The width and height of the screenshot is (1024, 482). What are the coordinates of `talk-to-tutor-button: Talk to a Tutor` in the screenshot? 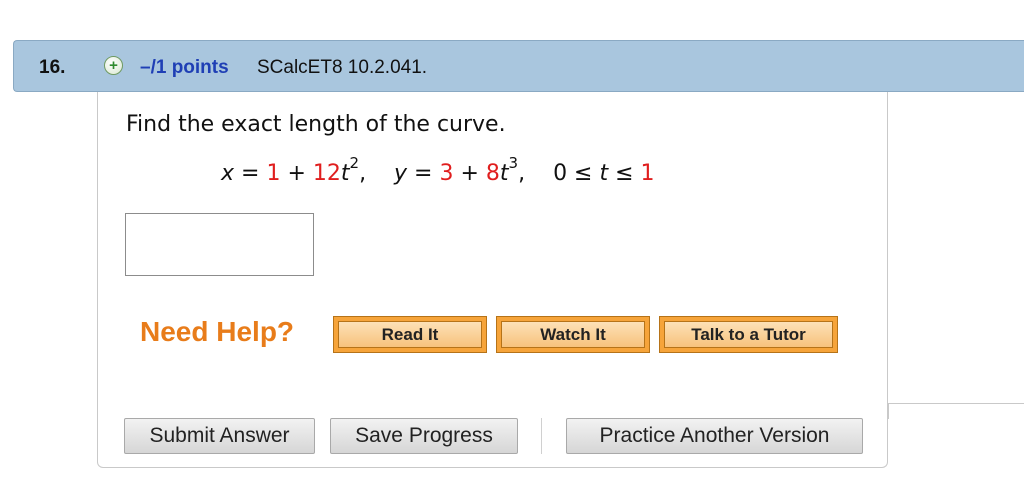 It's located at (748, 334).